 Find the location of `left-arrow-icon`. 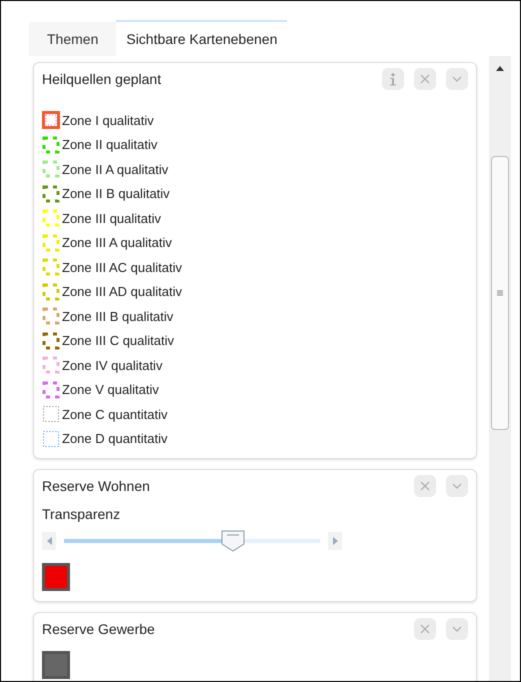

left-arrow-icon is located at coordinates (49, 541).